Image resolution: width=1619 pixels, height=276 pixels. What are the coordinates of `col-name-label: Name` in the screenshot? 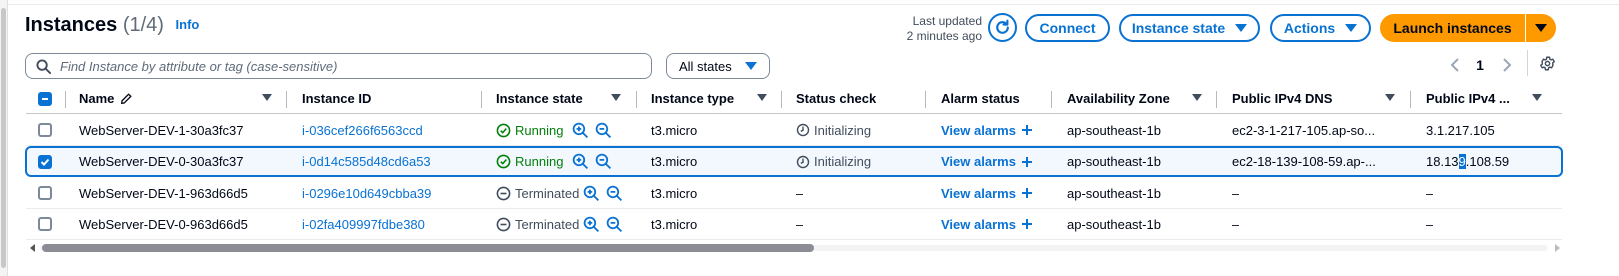 It's located at (97, 98).